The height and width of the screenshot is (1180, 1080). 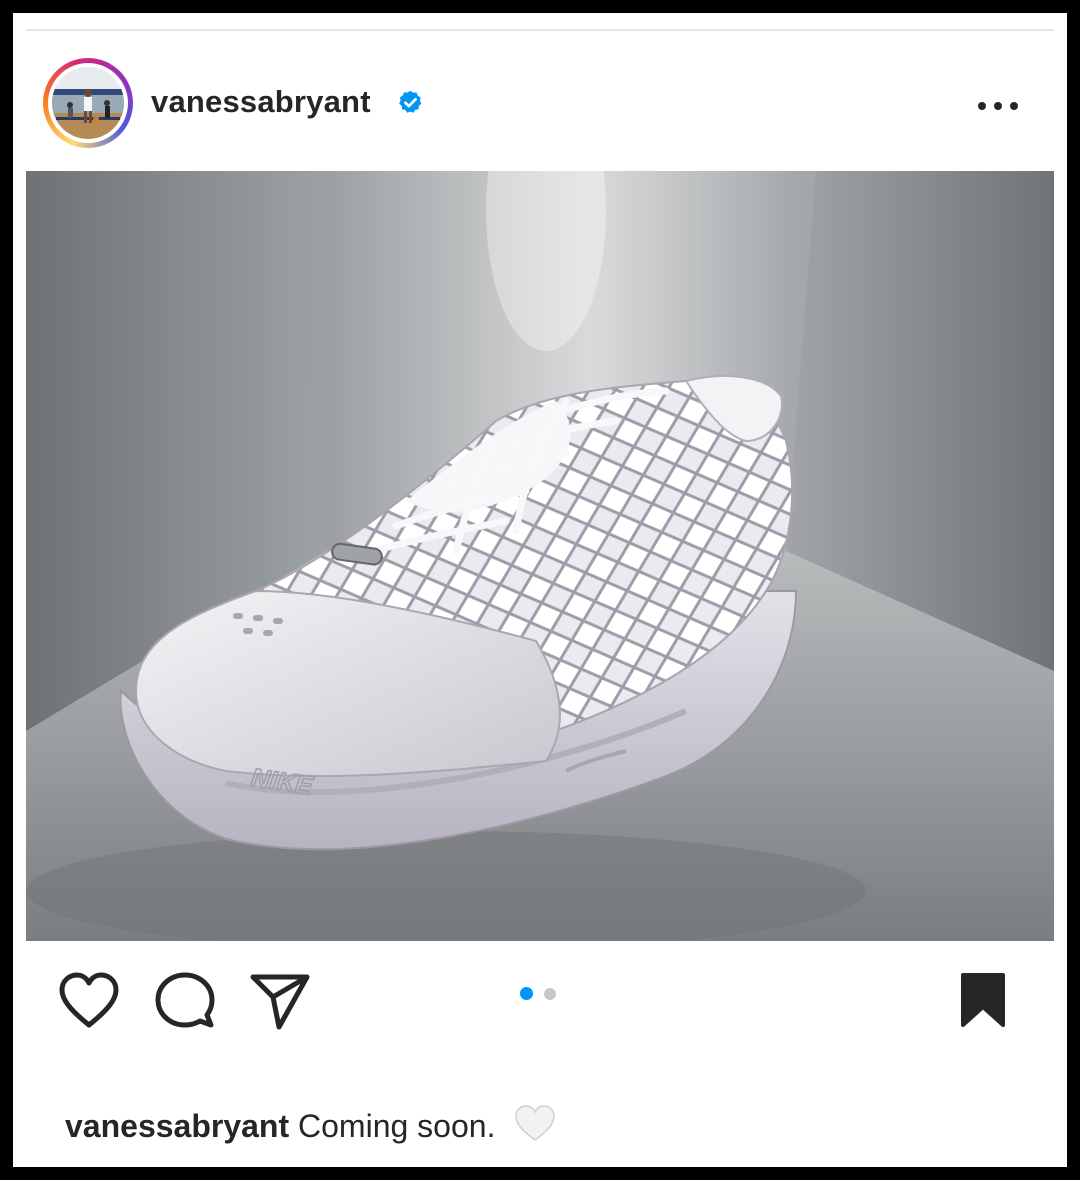 I want to click on avatar, so click(x=88, y=103).